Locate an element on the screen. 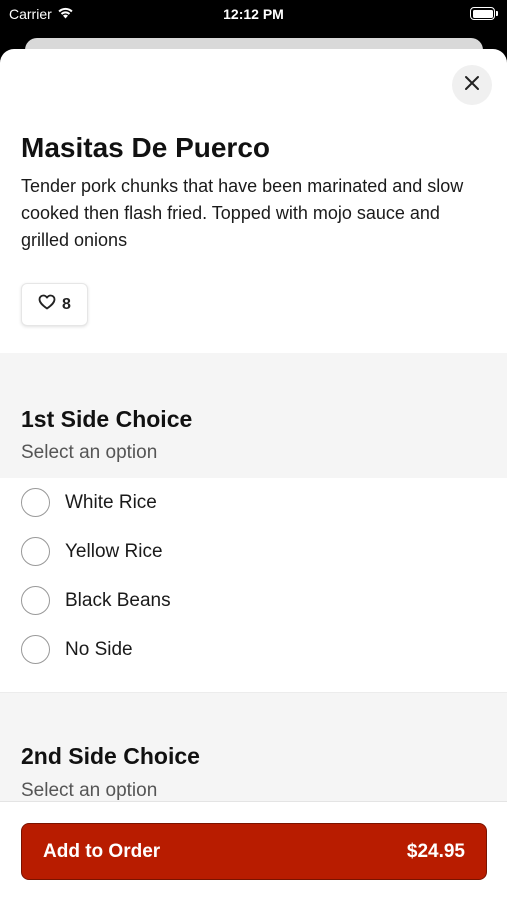  status-time: 12:12 PM is located at coordinates (253, 14).